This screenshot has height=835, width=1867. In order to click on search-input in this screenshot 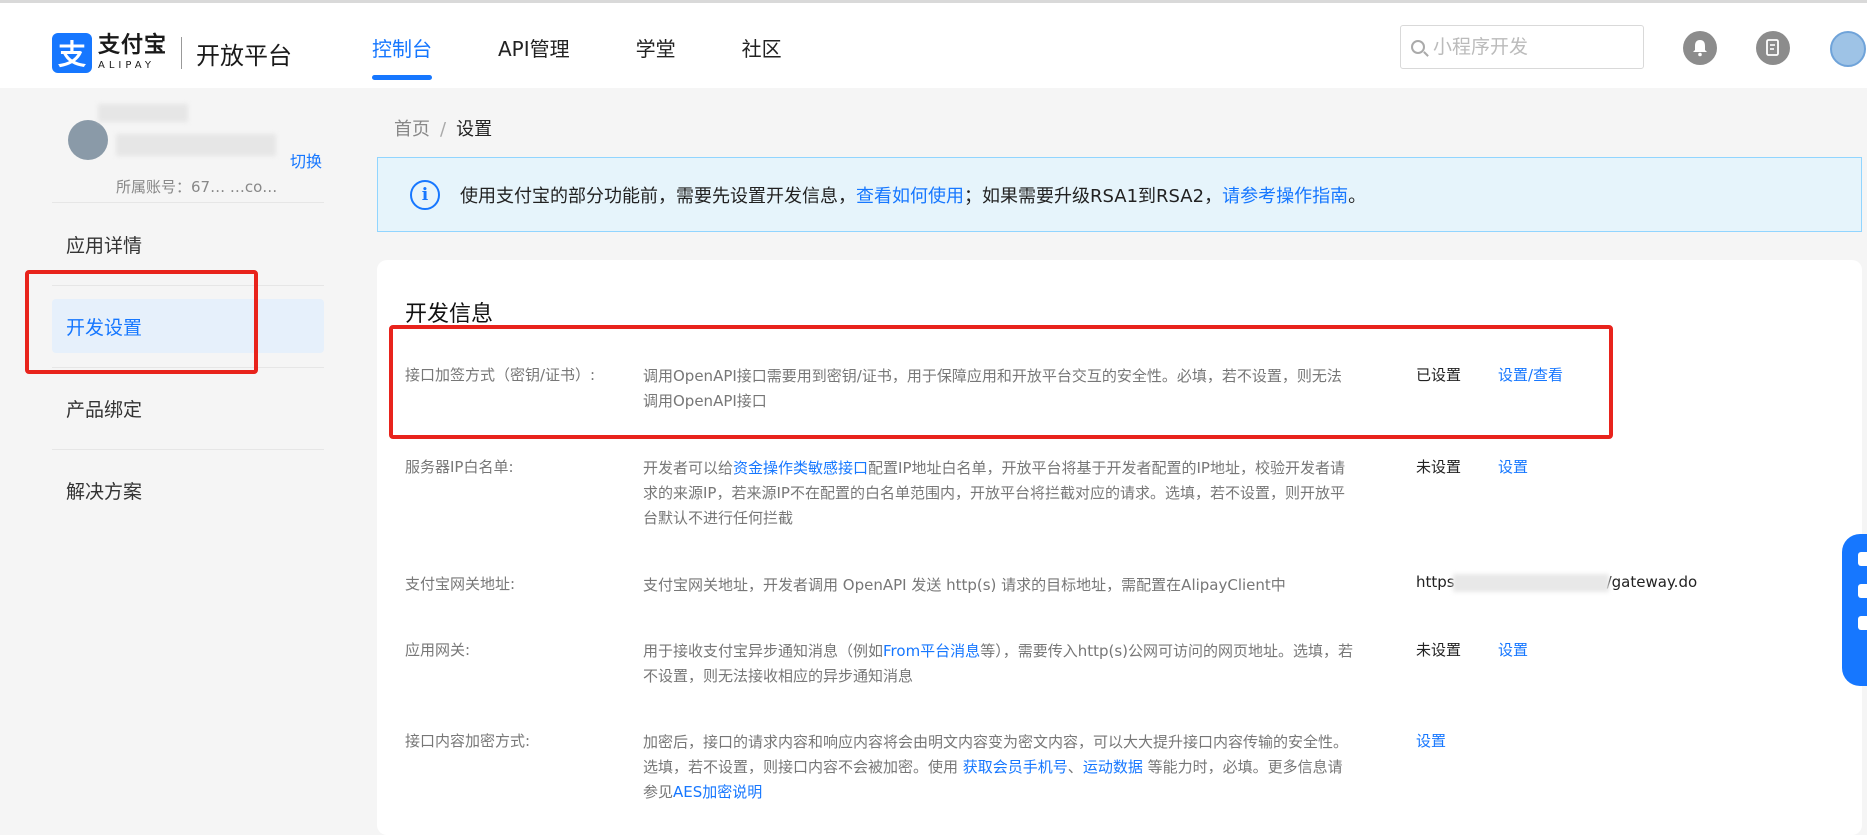, I will do `click(1533, 47)`.